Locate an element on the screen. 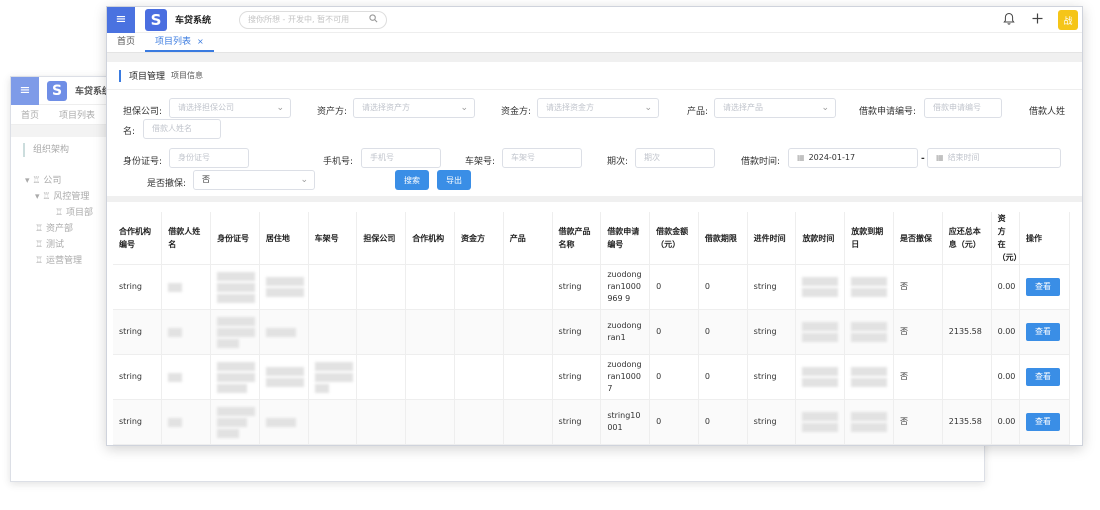 Image resolution: width=1100 pixels, height=510 pixels. withdraw-label: 是否撤保: is located at coordinates (167, 184).